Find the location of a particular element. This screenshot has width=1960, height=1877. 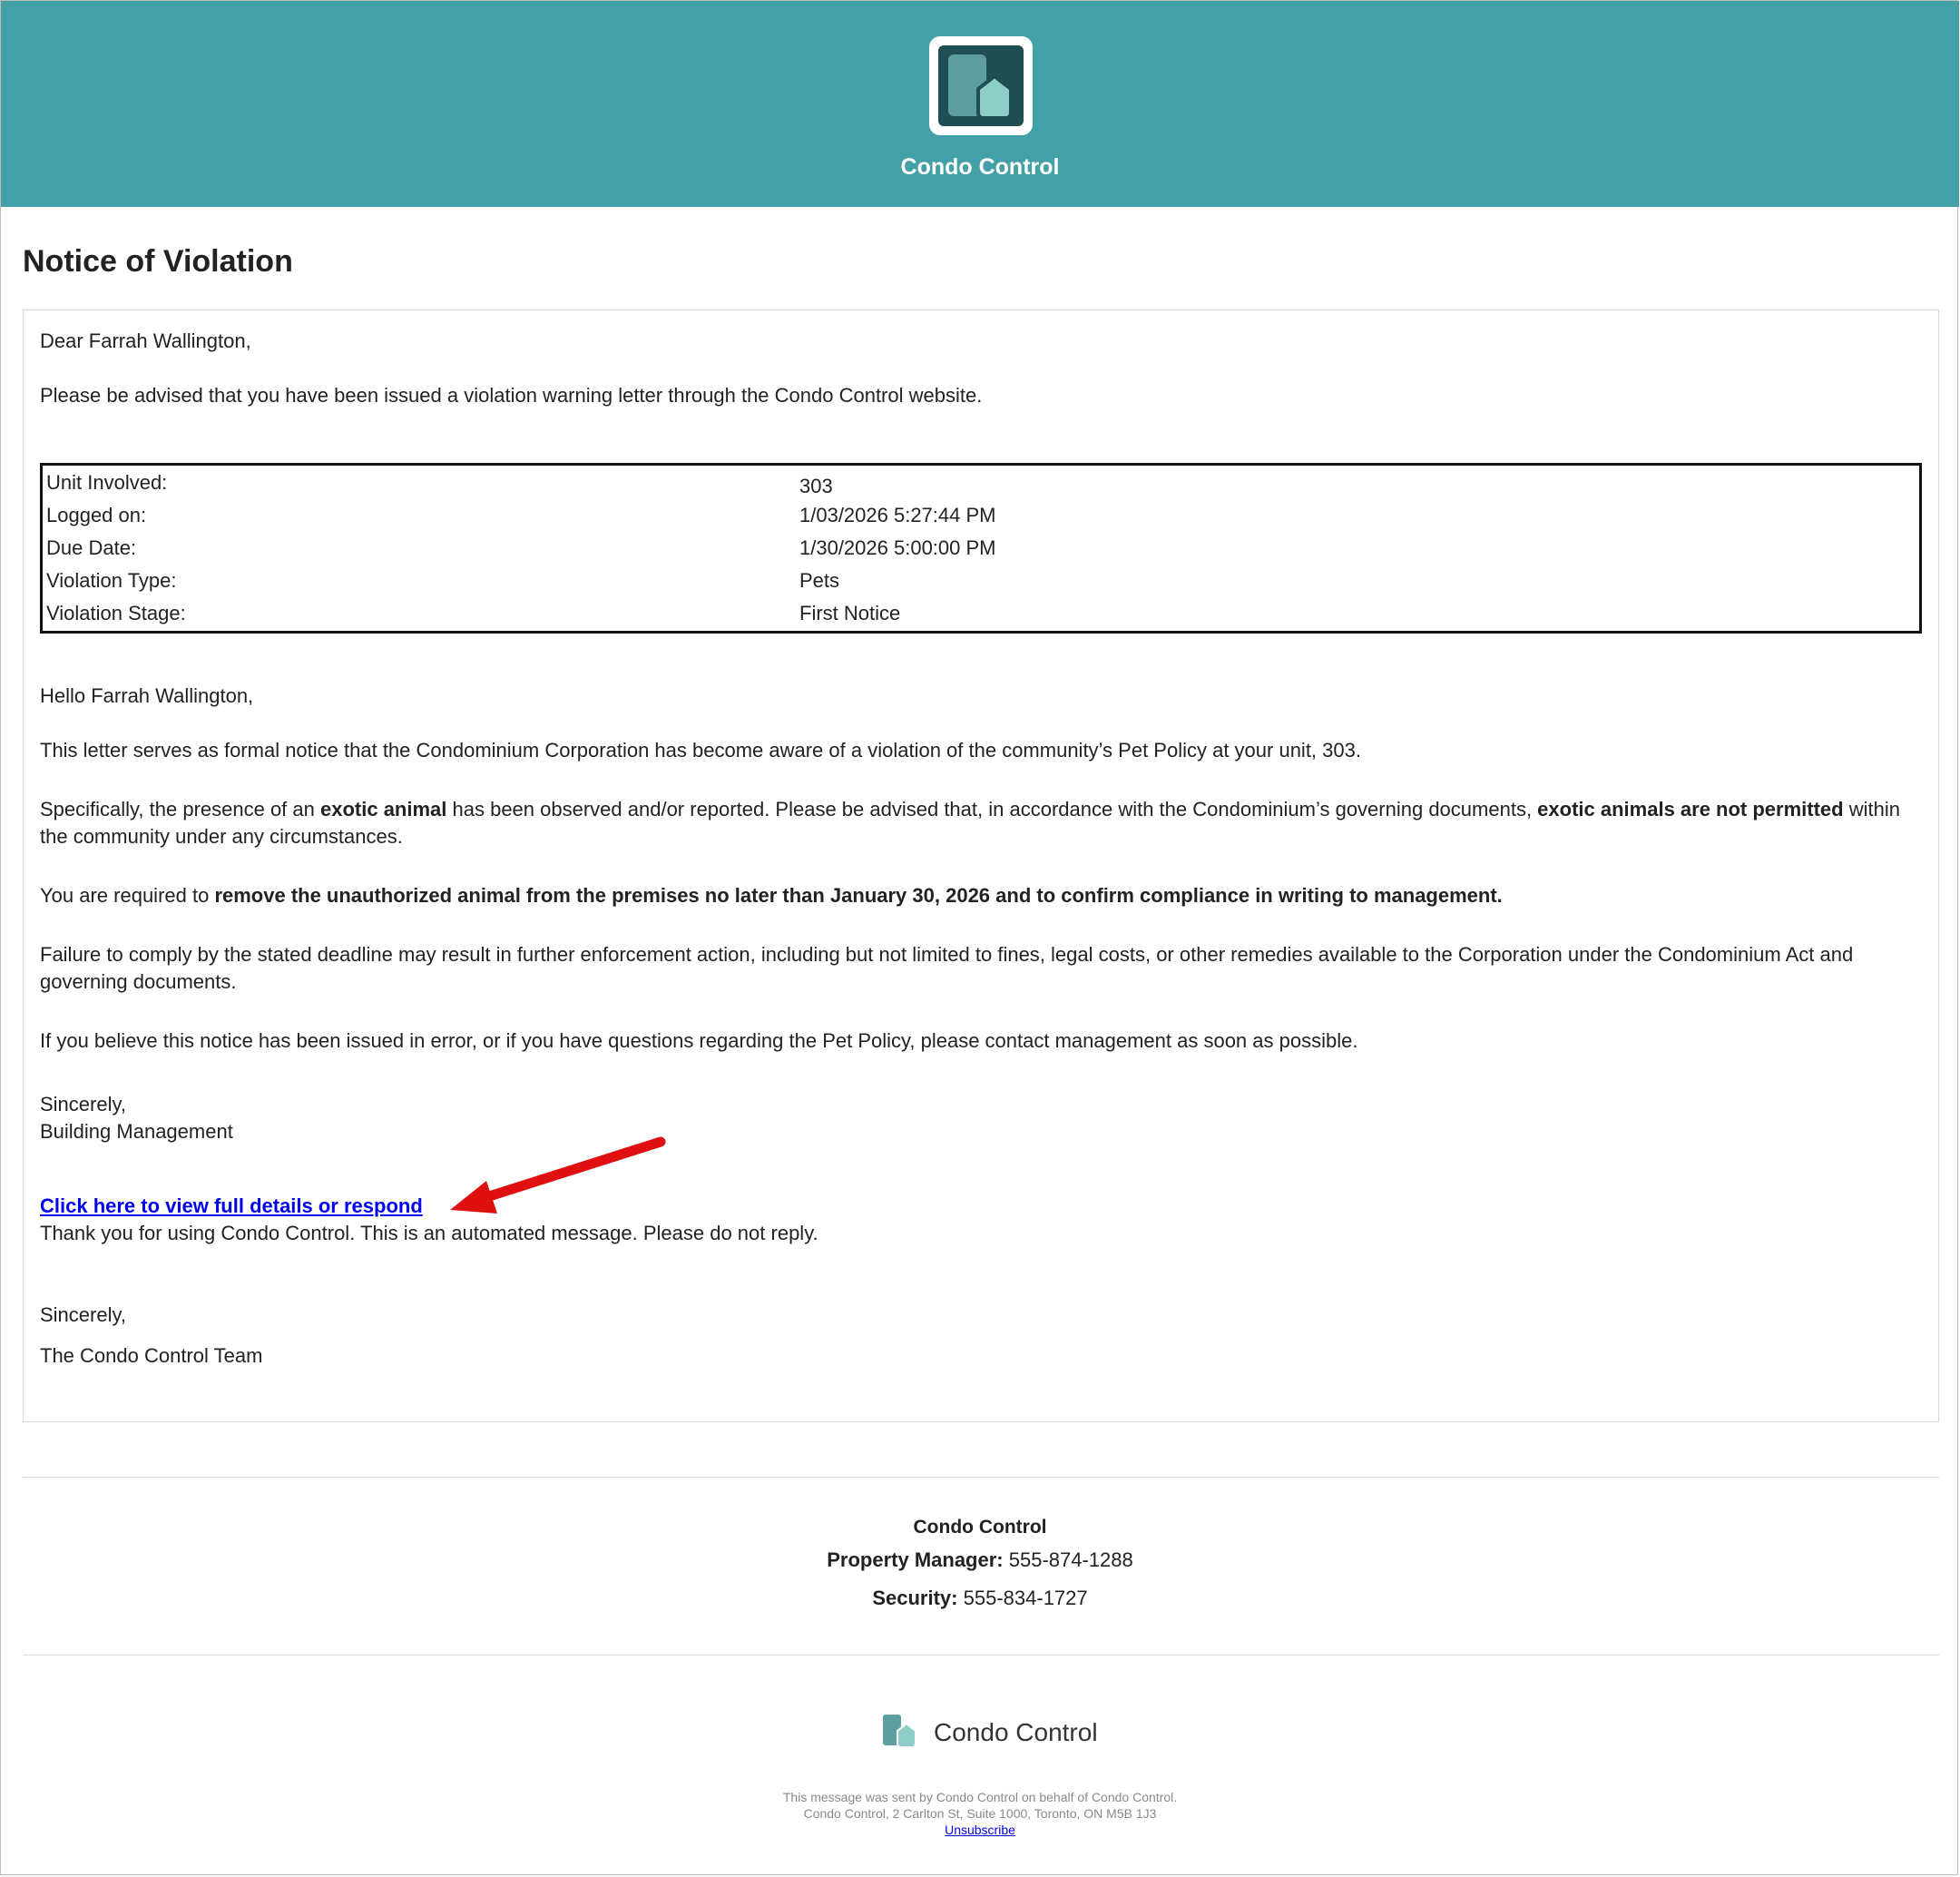

footer-divider-bottom is located at coordinates (981, 1655).